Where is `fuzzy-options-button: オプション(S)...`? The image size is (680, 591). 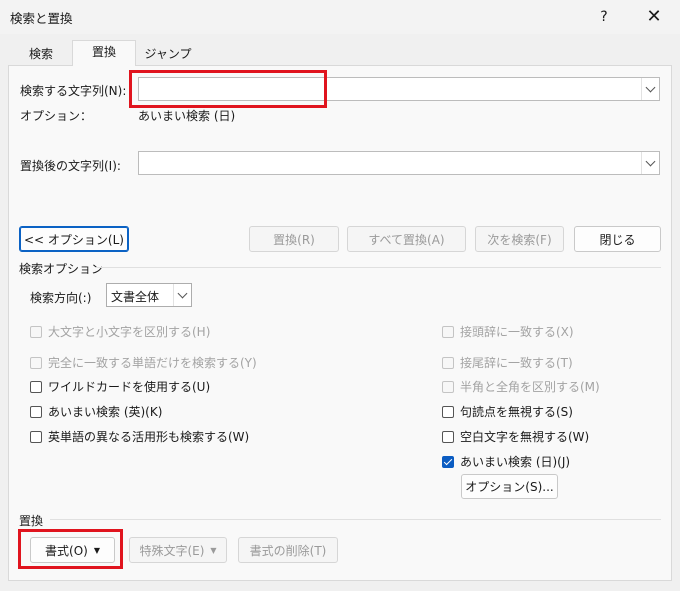 fuzzy-options-button: オプション(S)... is located at coordinates (509, 486).